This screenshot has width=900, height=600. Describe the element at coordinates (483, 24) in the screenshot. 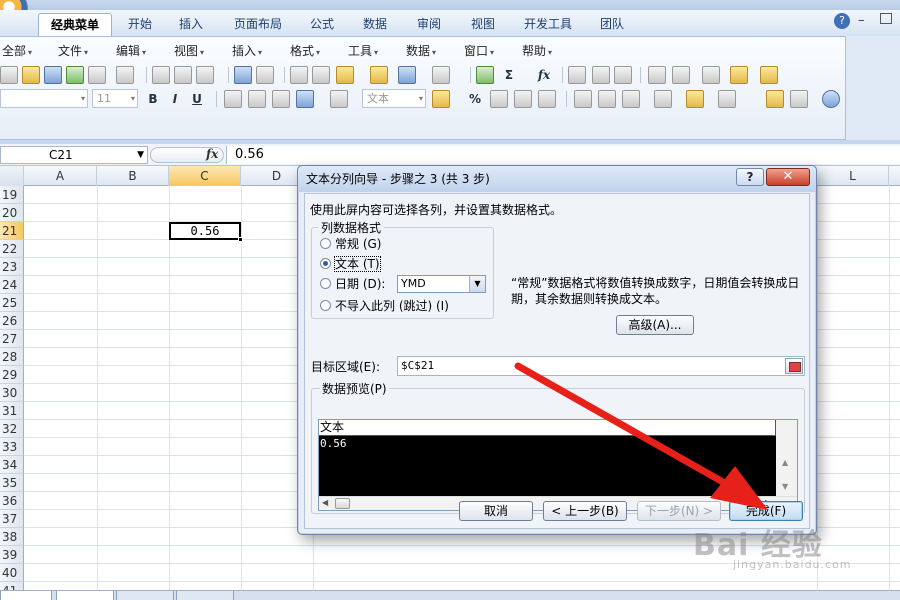

I see `tab-view: 视图` at that location.